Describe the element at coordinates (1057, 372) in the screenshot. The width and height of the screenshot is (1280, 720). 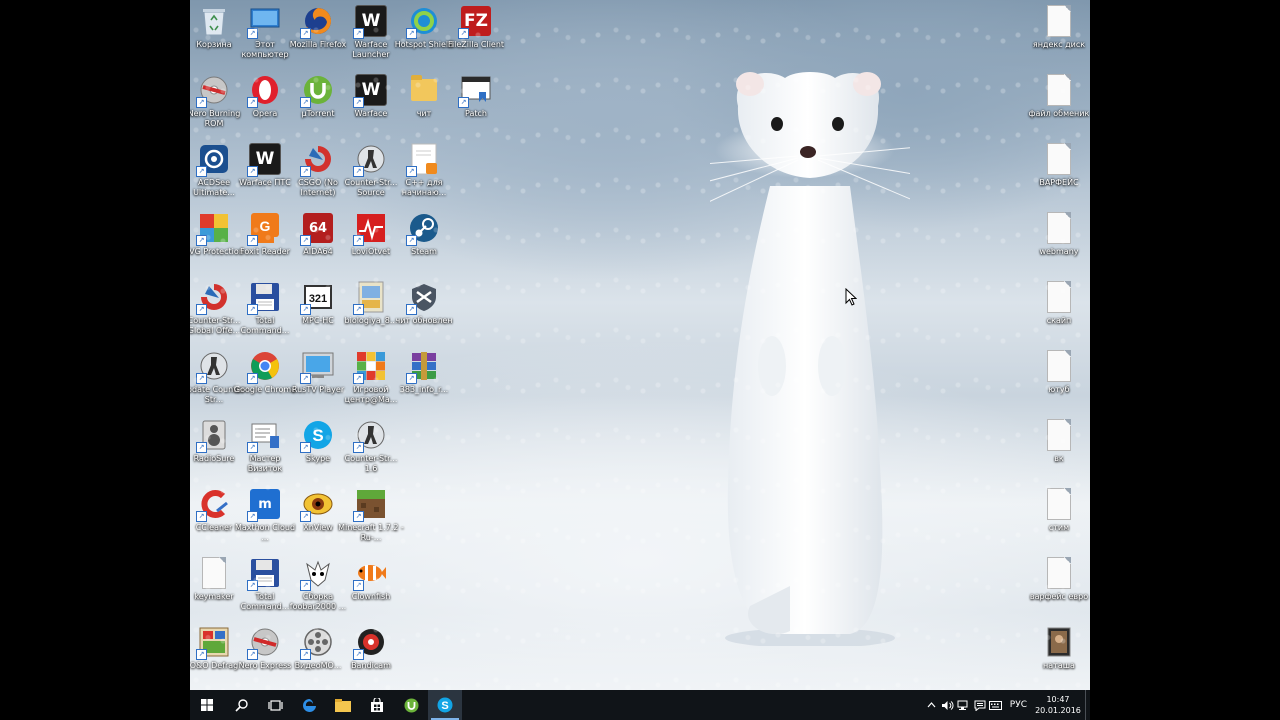
I see `desktop-icon: ютуб` at that location.